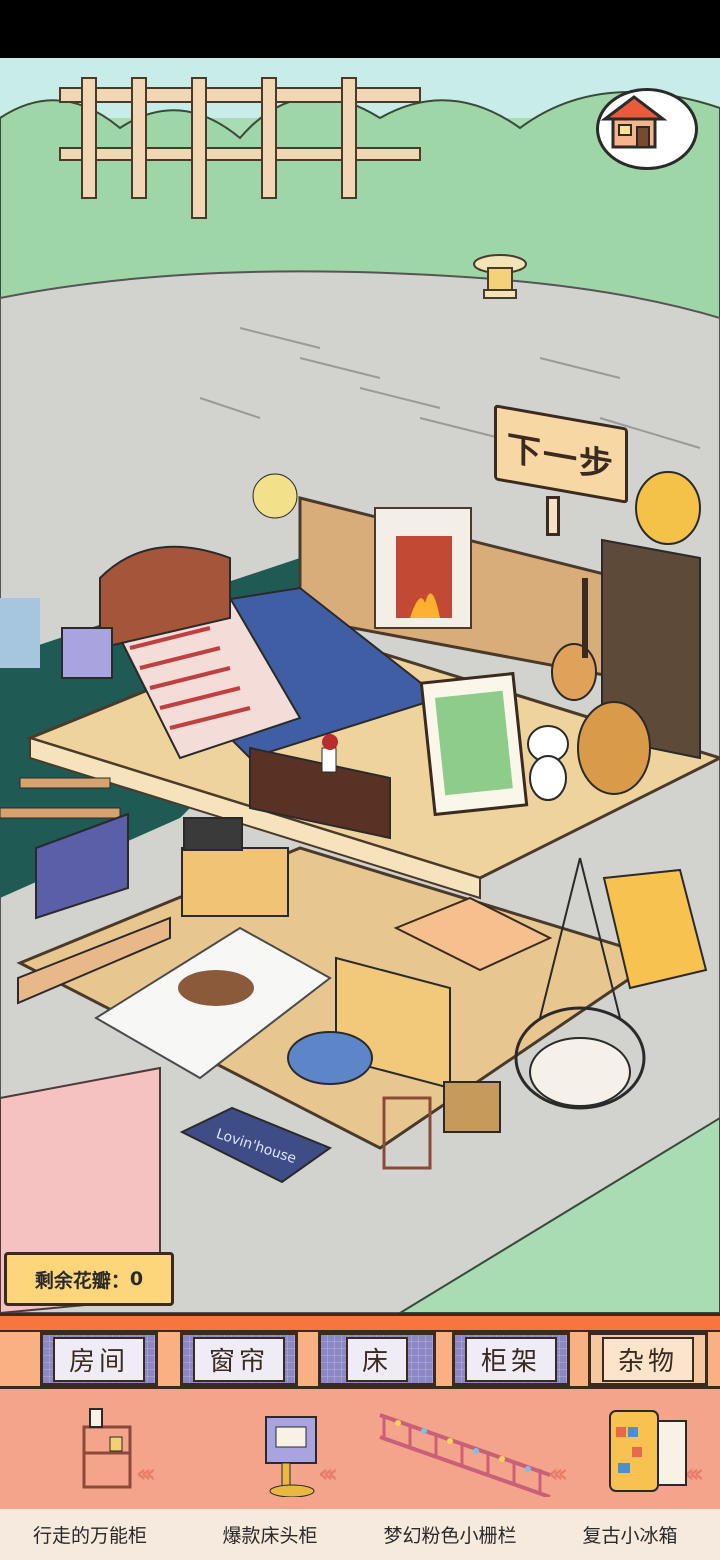 This screenshot has width=720, height=1560. Describe the element at coordinates (561, 457) in the screenshot. I see `next-step-label: 下一步` at that location.